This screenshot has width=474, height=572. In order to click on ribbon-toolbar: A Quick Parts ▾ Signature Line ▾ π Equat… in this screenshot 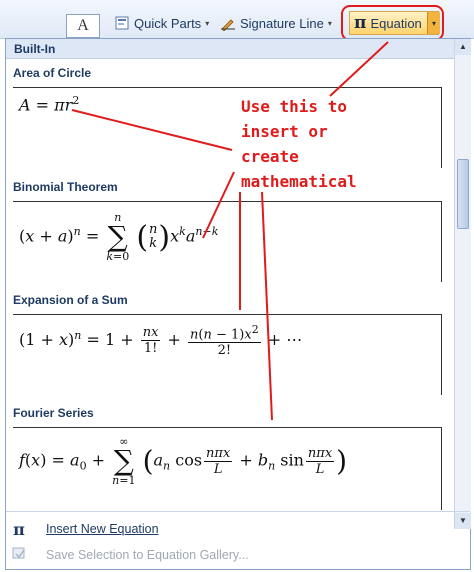, I will do `click(237, 20)`.